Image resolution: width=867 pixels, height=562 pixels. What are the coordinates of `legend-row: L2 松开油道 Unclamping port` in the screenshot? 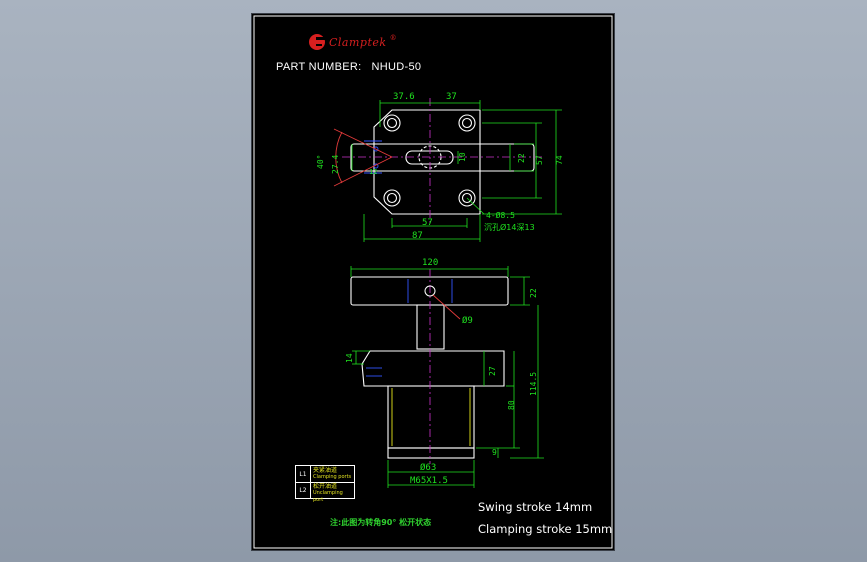 It's located at (325, 492).